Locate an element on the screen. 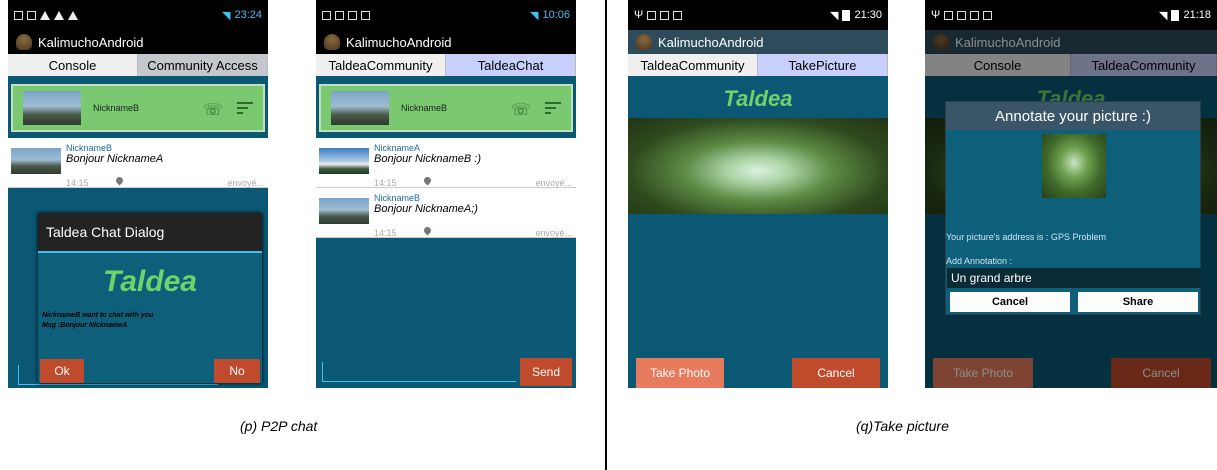  annotate-cancel-button: Cancel is located at coordinates (1010, 302).